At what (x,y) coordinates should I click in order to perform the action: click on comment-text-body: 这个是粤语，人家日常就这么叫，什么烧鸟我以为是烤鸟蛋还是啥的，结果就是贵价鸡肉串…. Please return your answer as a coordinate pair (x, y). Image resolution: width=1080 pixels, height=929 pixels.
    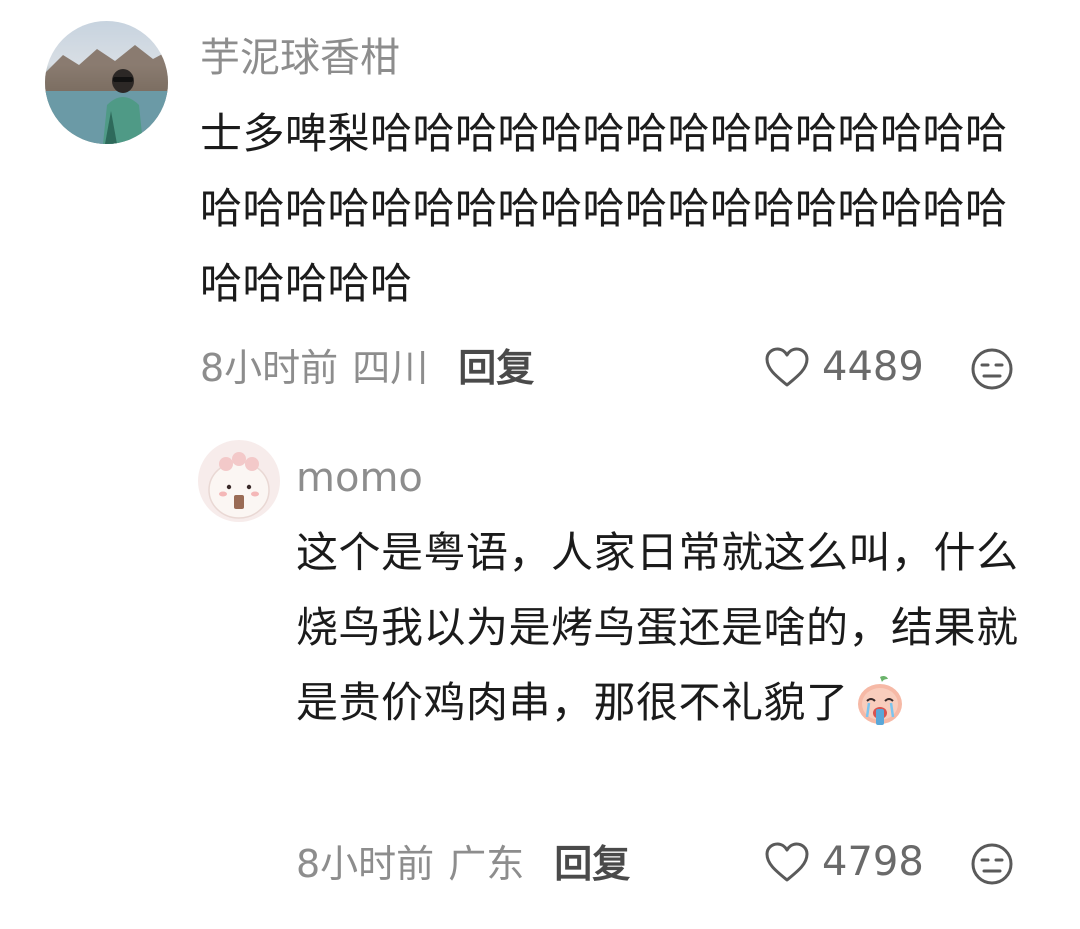
    Looking at the image, I should click on (657, 627).